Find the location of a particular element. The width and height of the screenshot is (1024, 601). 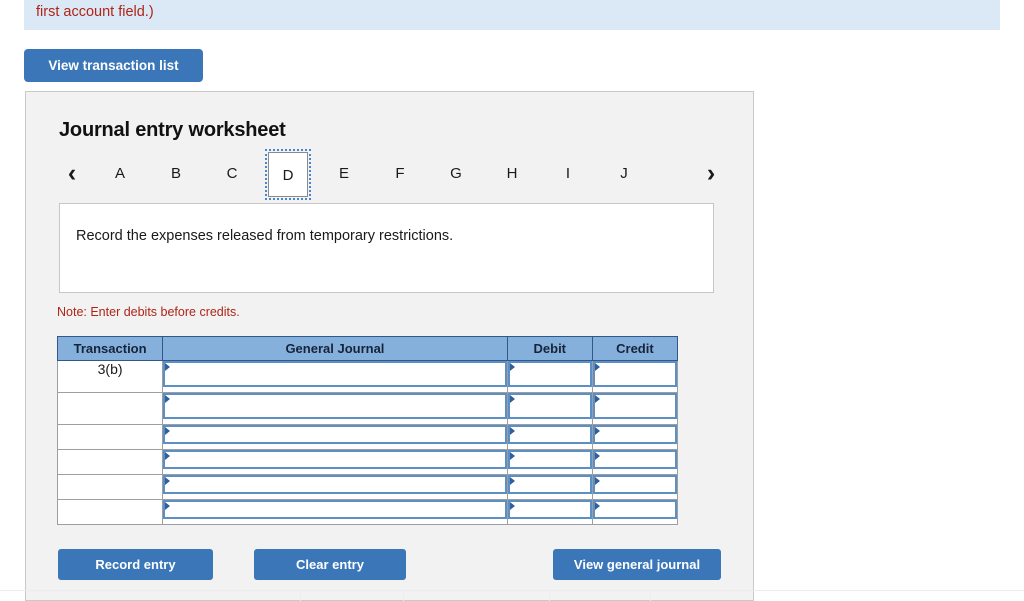

footer-divider is located at coordinates (512, 590).